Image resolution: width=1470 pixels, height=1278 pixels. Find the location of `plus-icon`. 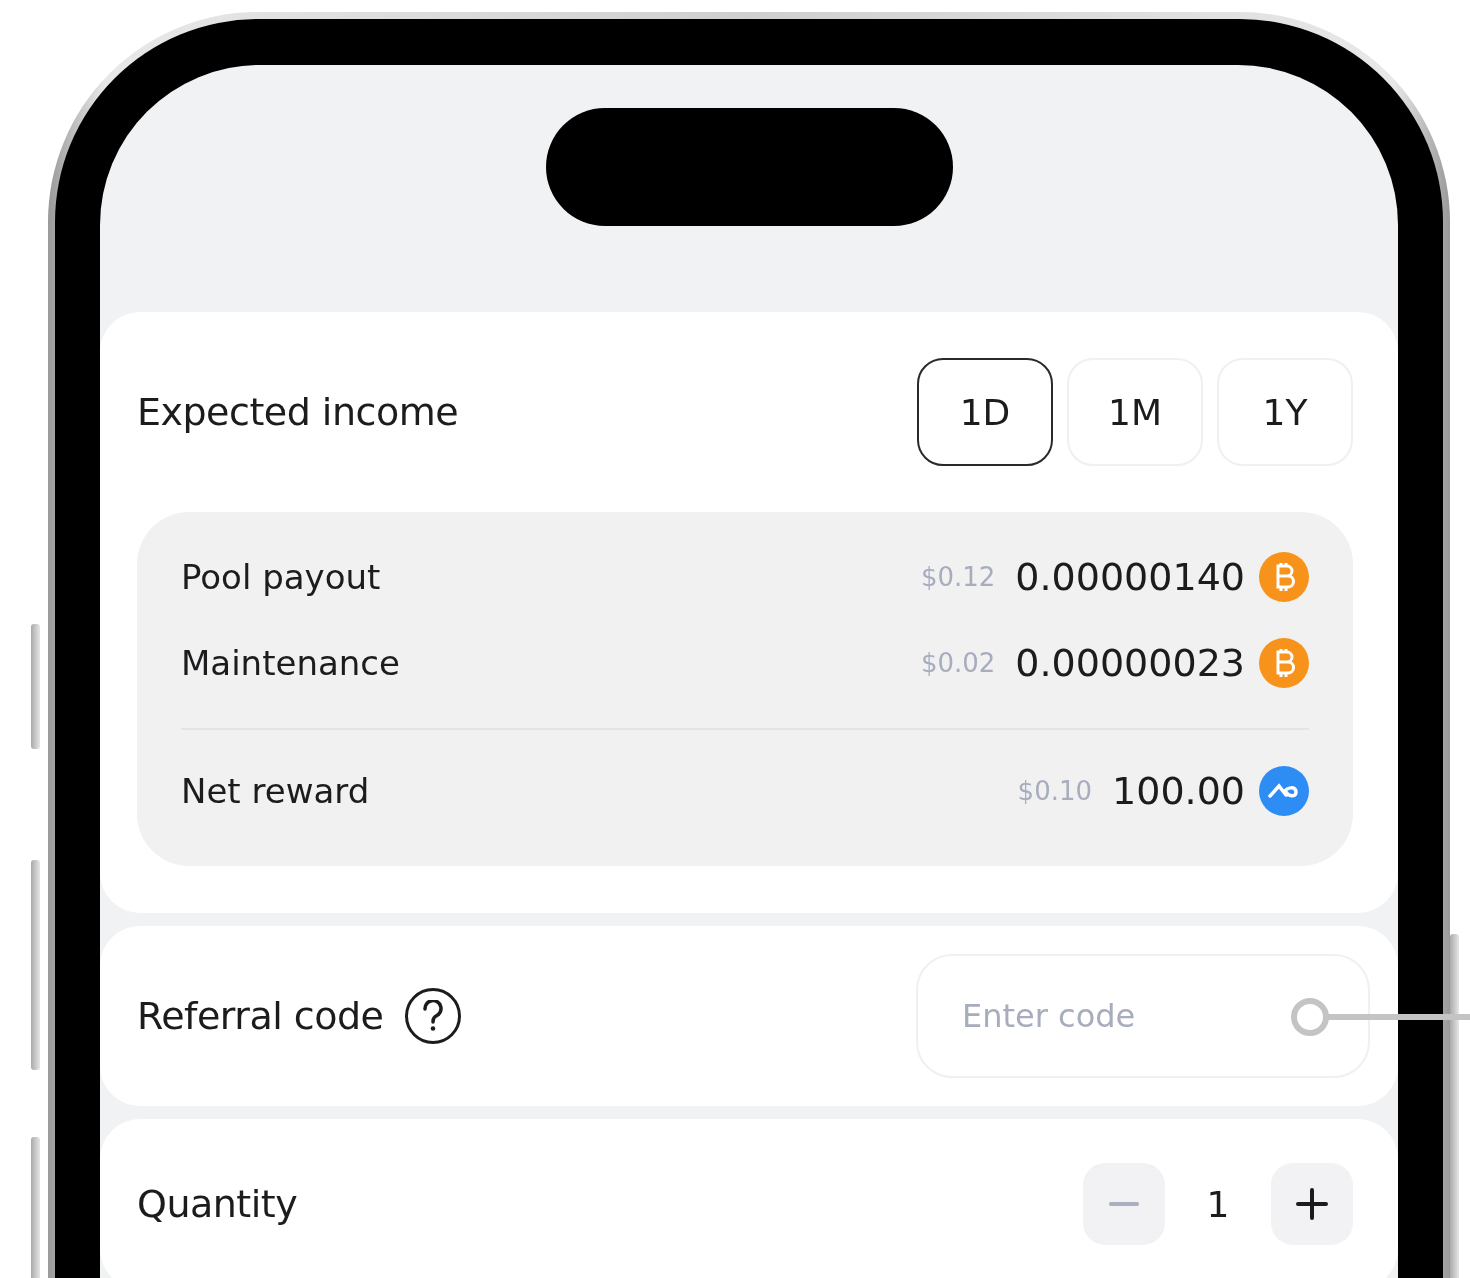

plus-icon is located at coordinates (1312, 1204).